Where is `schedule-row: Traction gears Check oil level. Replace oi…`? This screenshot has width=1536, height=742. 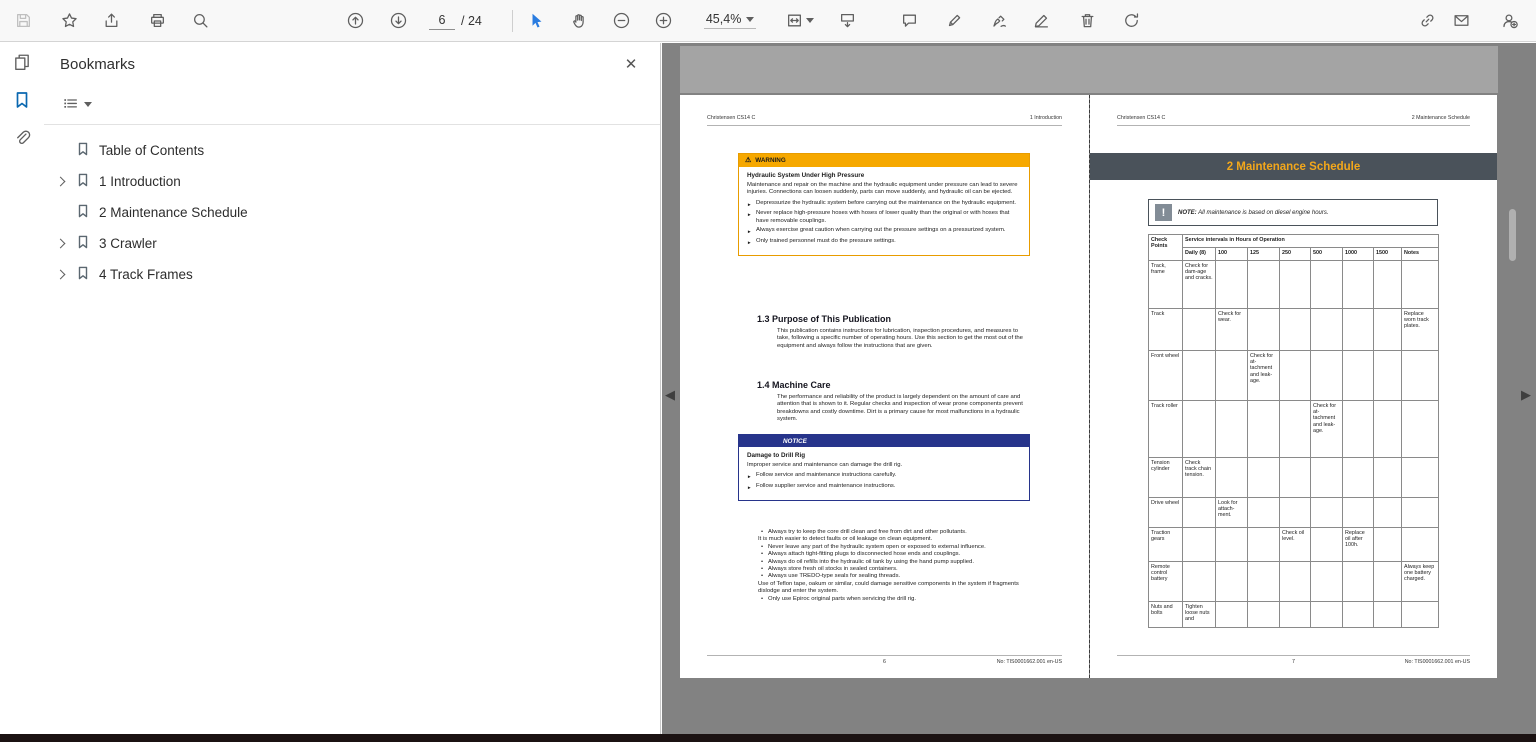
schedule-row: Traction gears Check oil level. Replace oi… is located at coordinates (1294, 544).